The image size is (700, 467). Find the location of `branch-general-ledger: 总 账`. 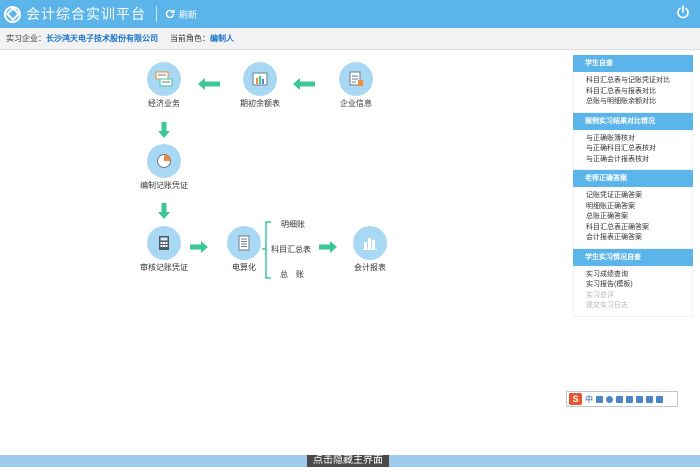

branch-general-ledger: 总 账 is located at coordinates (292, 274).